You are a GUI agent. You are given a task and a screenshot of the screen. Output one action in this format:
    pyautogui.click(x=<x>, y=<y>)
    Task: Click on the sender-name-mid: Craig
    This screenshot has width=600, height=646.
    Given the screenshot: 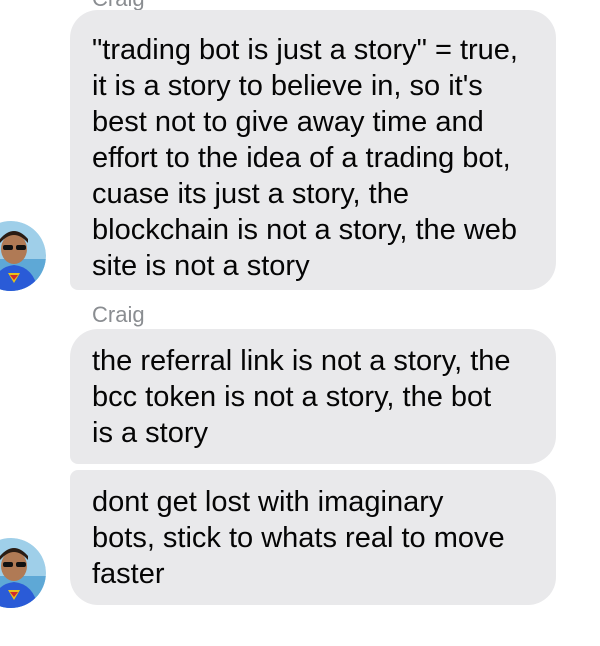 What is the action you would take?
    pyautogui.click(x=118, y=314)
    